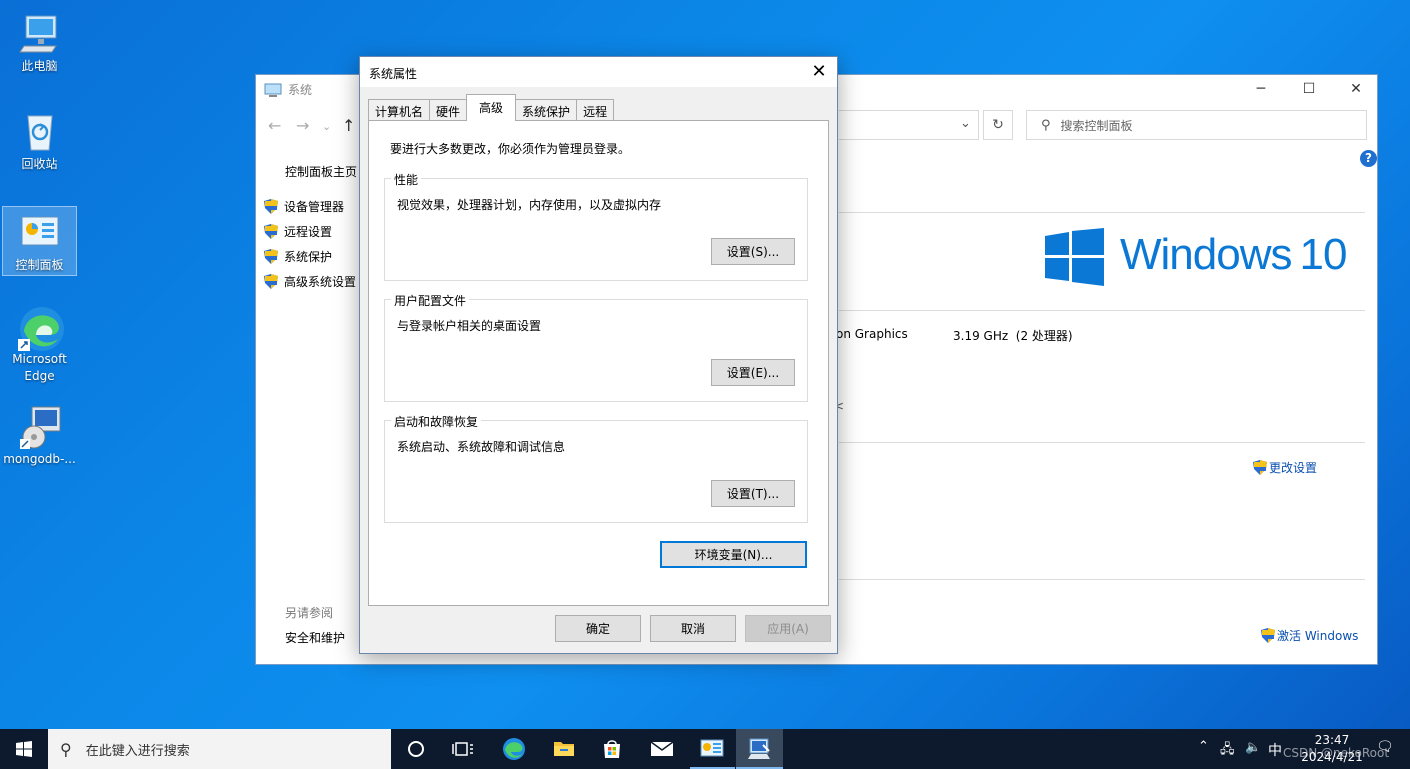 The height and width of the screenshot is (769, 1410). What do you see at coordinates (304, 206) in the screenshot?
I see `sidebar-item-device-manager: 设备管理器` at bounding box center [304, 206].